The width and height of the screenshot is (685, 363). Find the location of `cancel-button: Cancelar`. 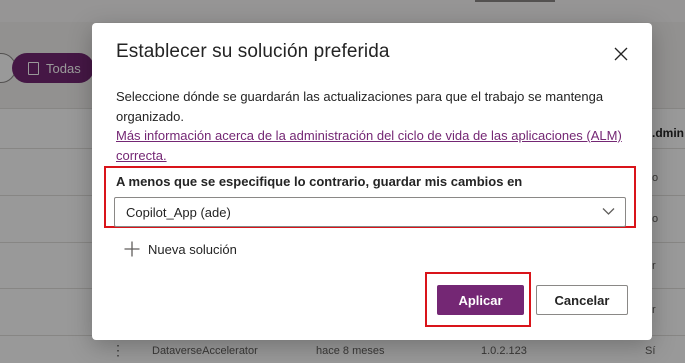

cancel-button: Cancelar is located at coordinates (582, 300).